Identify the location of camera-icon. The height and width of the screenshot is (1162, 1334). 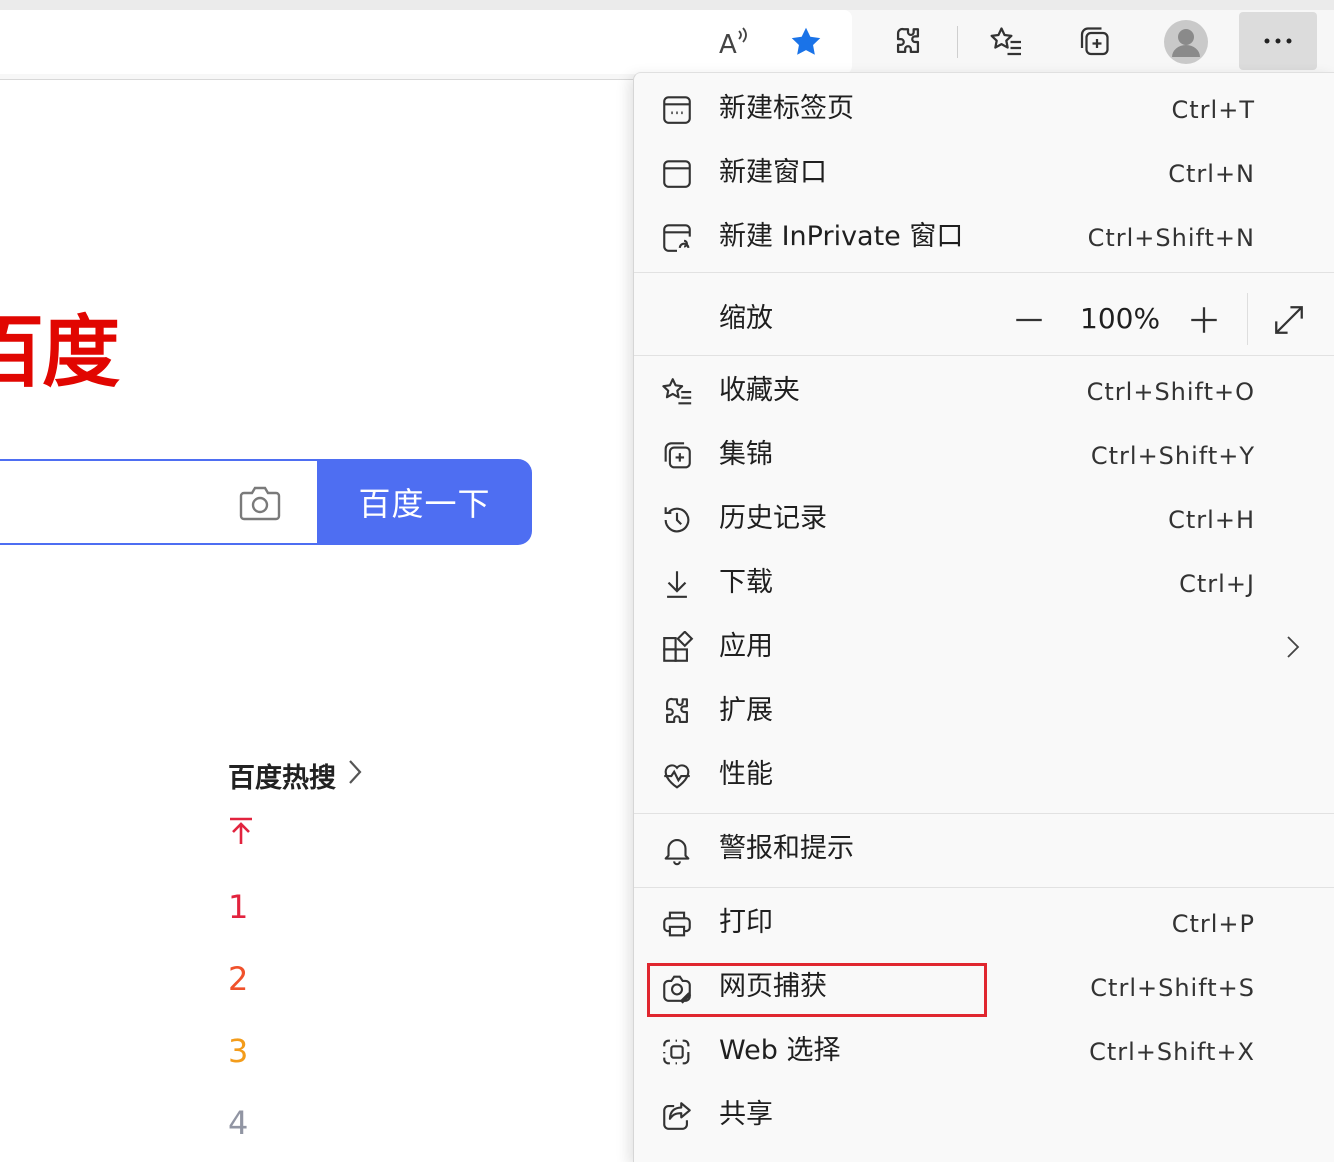
(260, 503).